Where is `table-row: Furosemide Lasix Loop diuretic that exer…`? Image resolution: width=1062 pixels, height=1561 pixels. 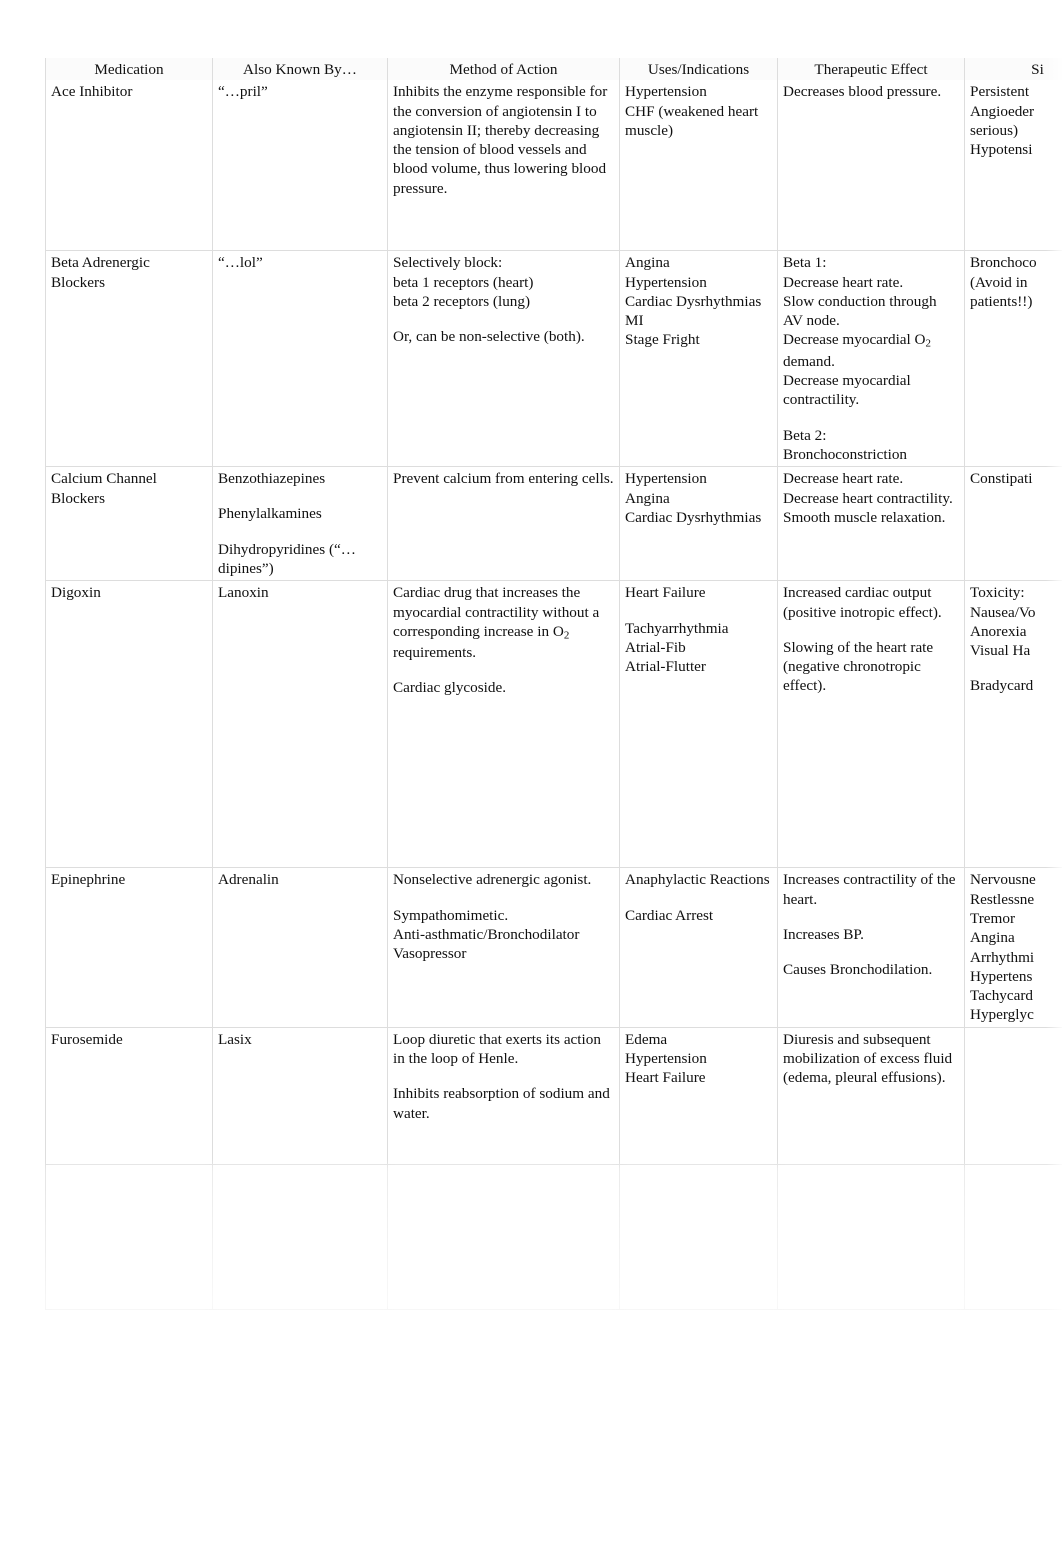
table-row: Furosemide Lasix Loop diuretic that exer… is located at coordinates (553, 1096).